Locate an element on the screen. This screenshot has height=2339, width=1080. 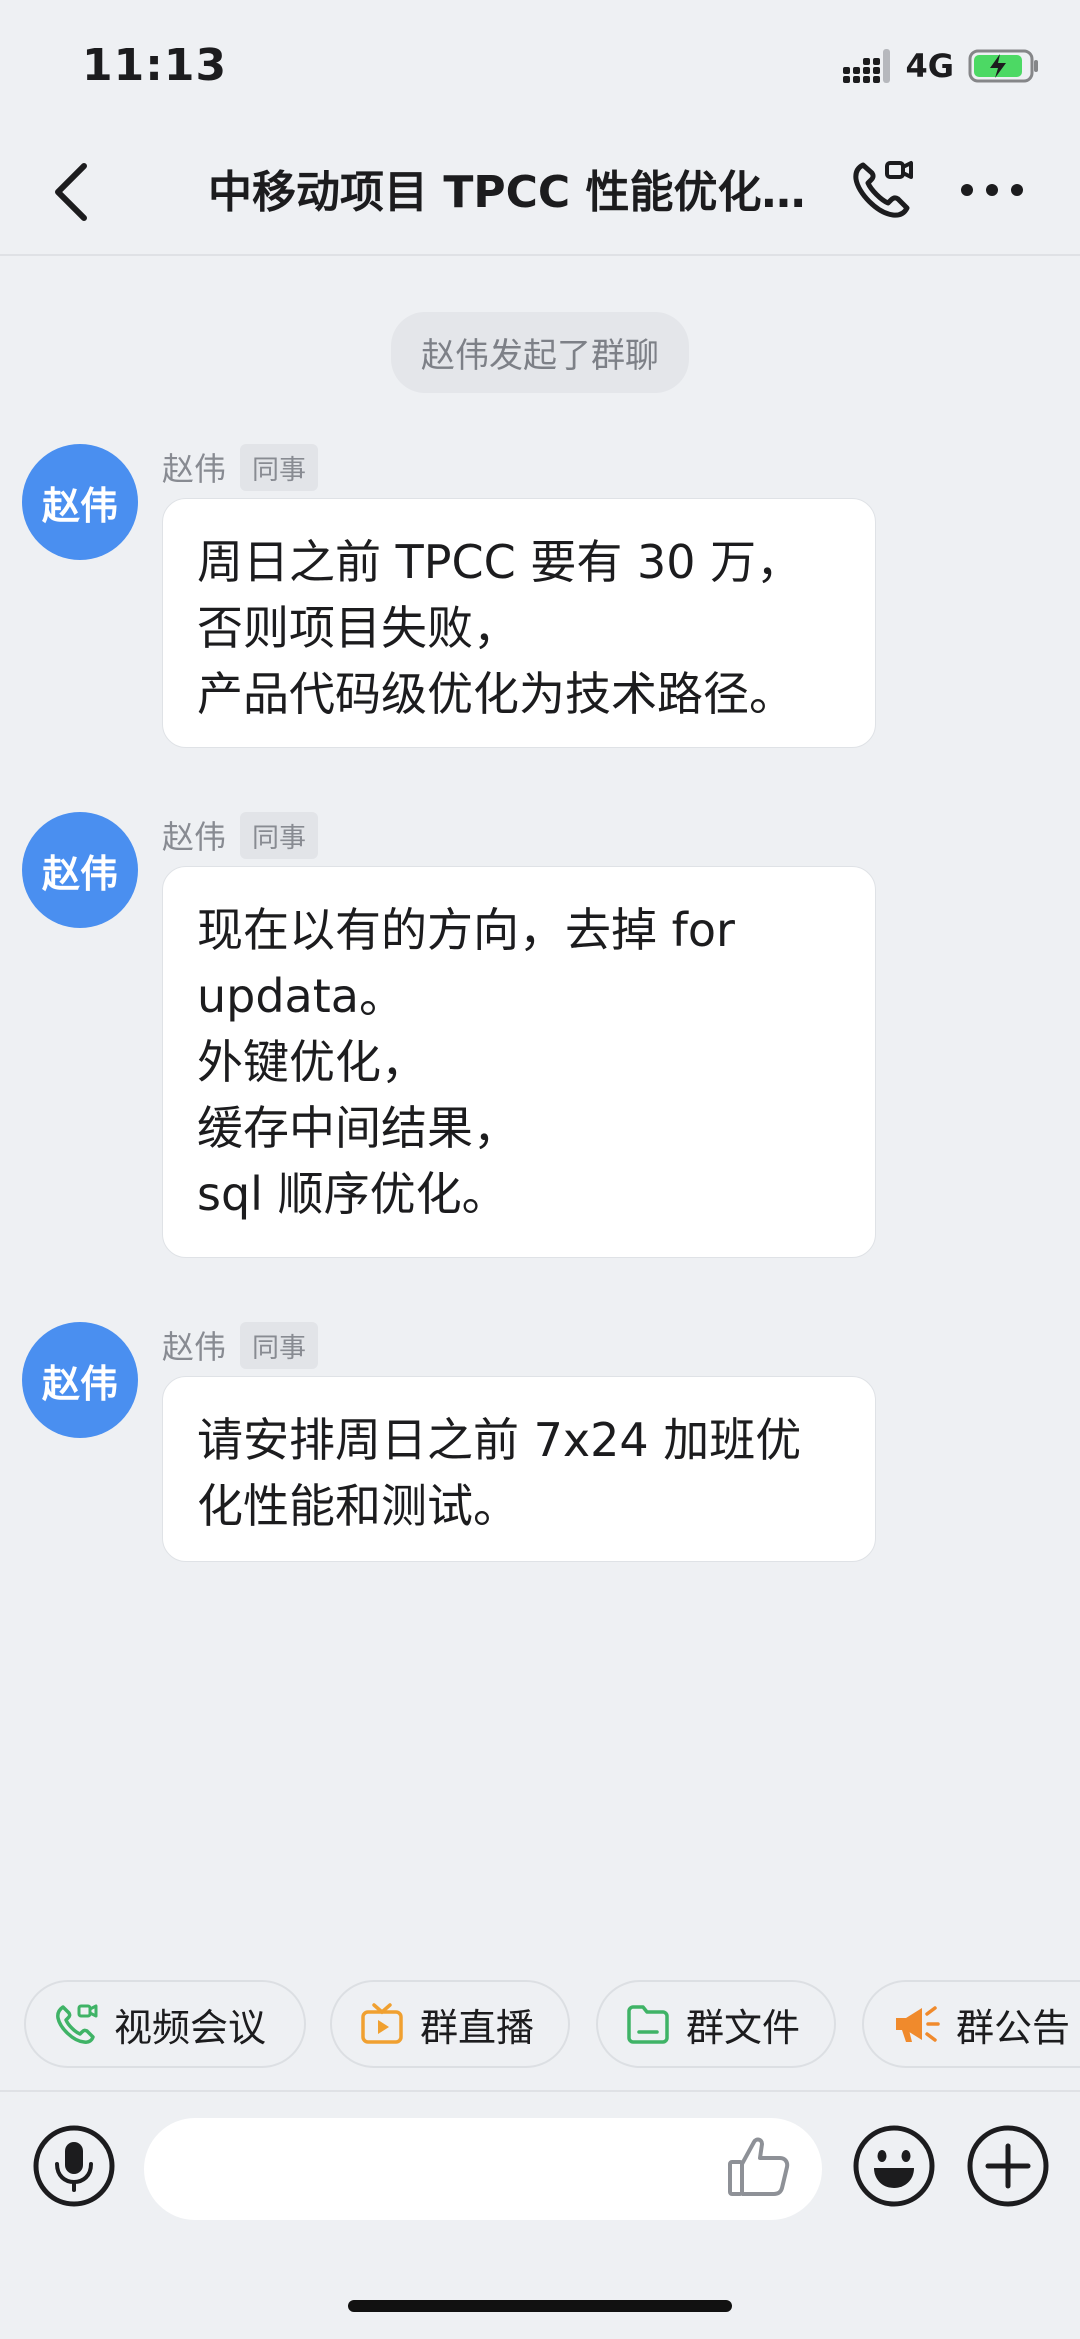
chip-group-files: 群文件 is located at coordinates (716, 2024).